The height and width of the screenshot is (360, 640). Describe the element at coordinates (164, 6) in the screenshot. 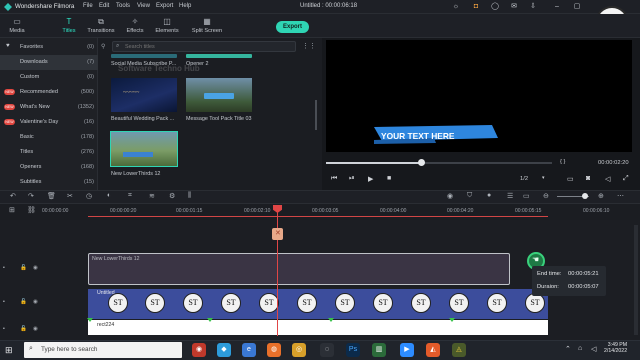

I see `menu-export: Export` at that location.